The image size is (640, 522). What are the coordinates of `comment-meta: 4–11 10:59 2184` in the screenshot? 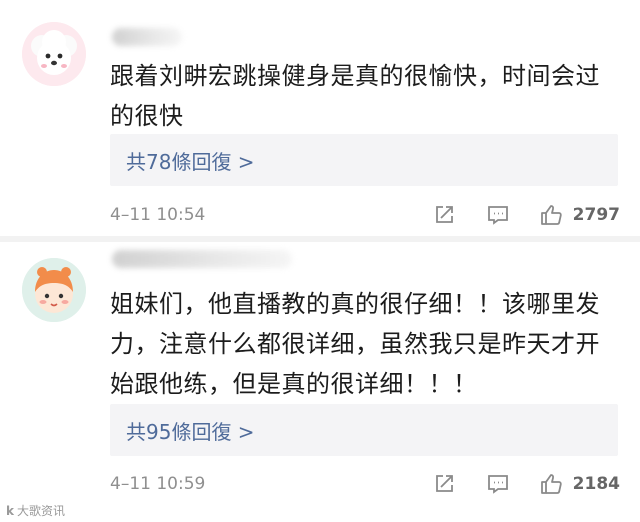 It's located at (365, 484).